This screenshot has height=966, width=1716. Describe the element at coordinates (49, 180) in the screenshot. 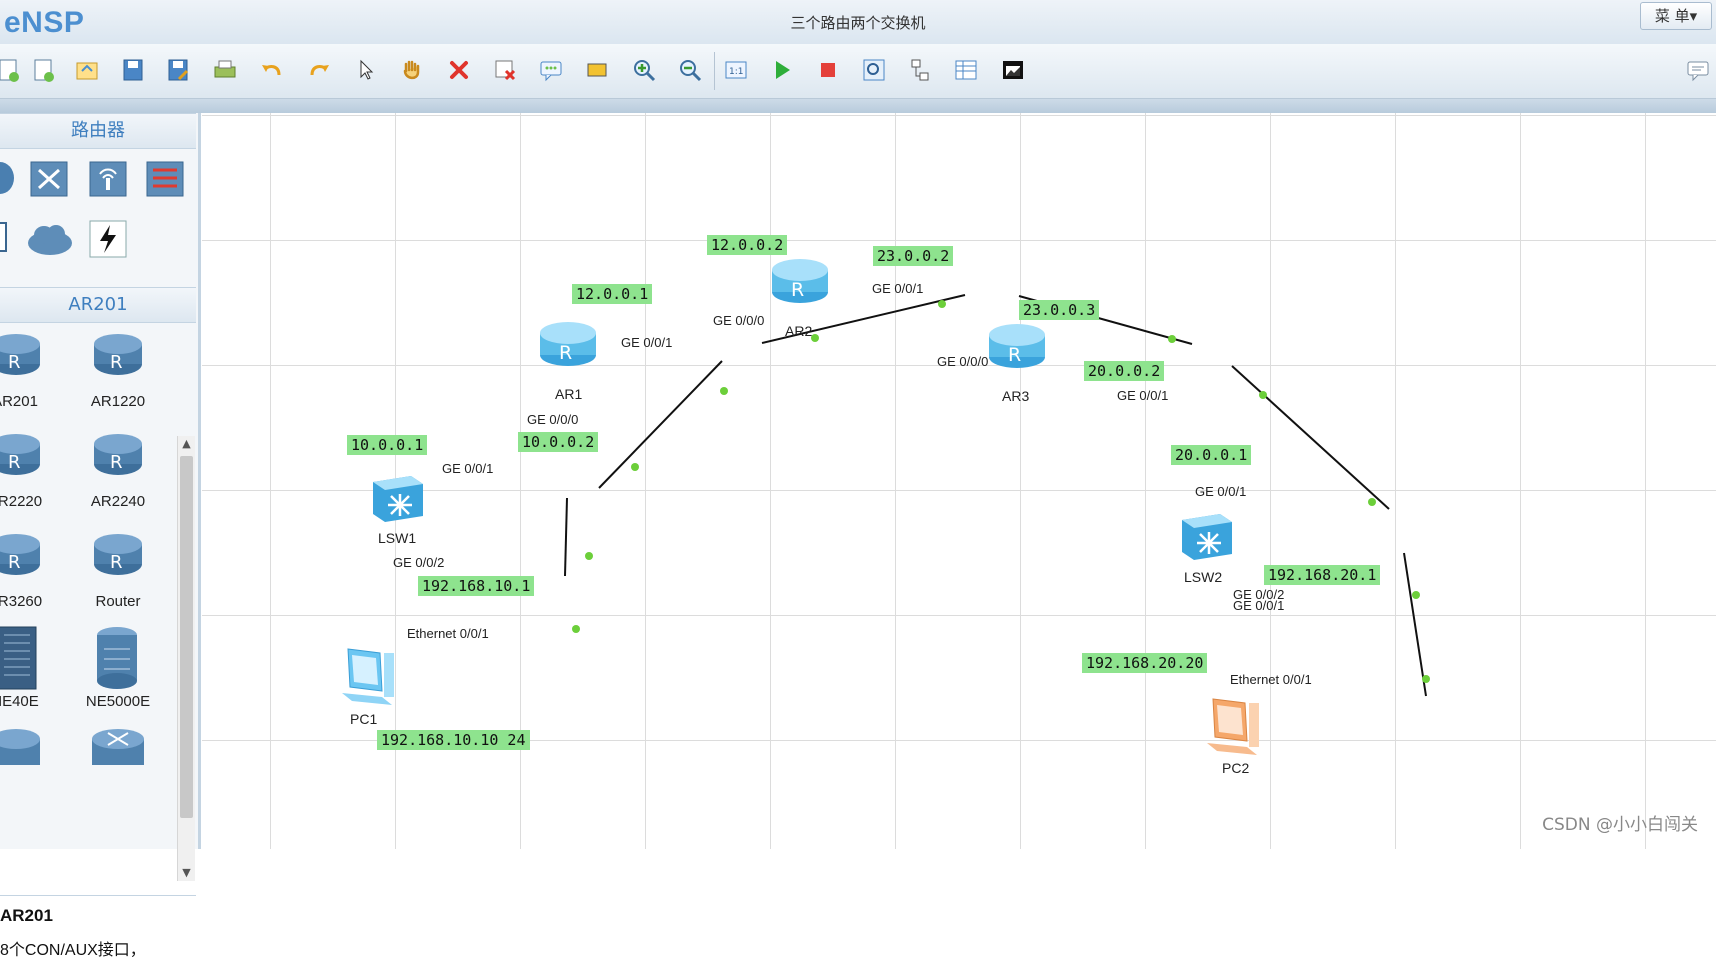

I see `switch-category-icon` at that location.